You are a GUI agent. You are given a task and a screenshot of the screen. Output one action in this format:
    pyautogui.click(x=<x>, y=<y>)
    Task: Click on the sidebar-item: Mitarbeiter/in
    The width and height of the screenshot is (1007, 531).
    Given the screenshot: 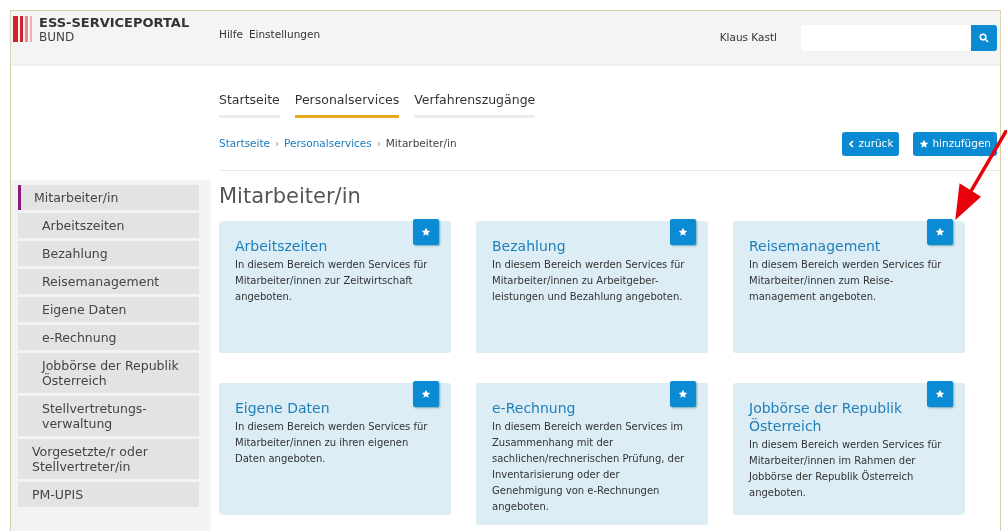 What is the action you would take?
    pyautogui.click(x=108, y=197)
    